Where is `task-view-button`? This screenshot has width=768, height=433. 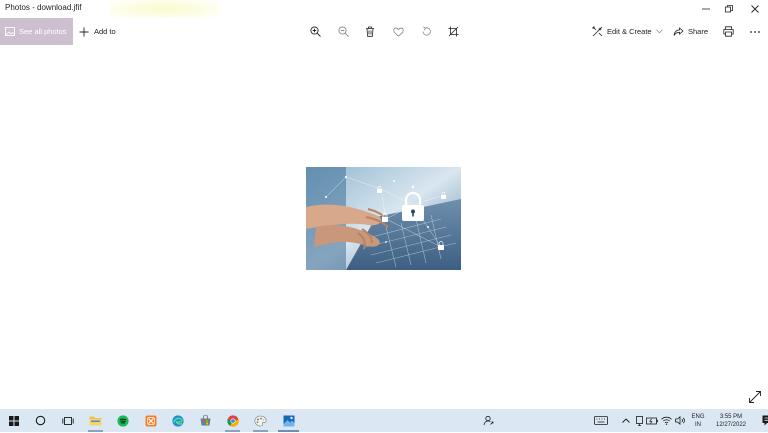
task-view-button is located at coordinates (67, 420).